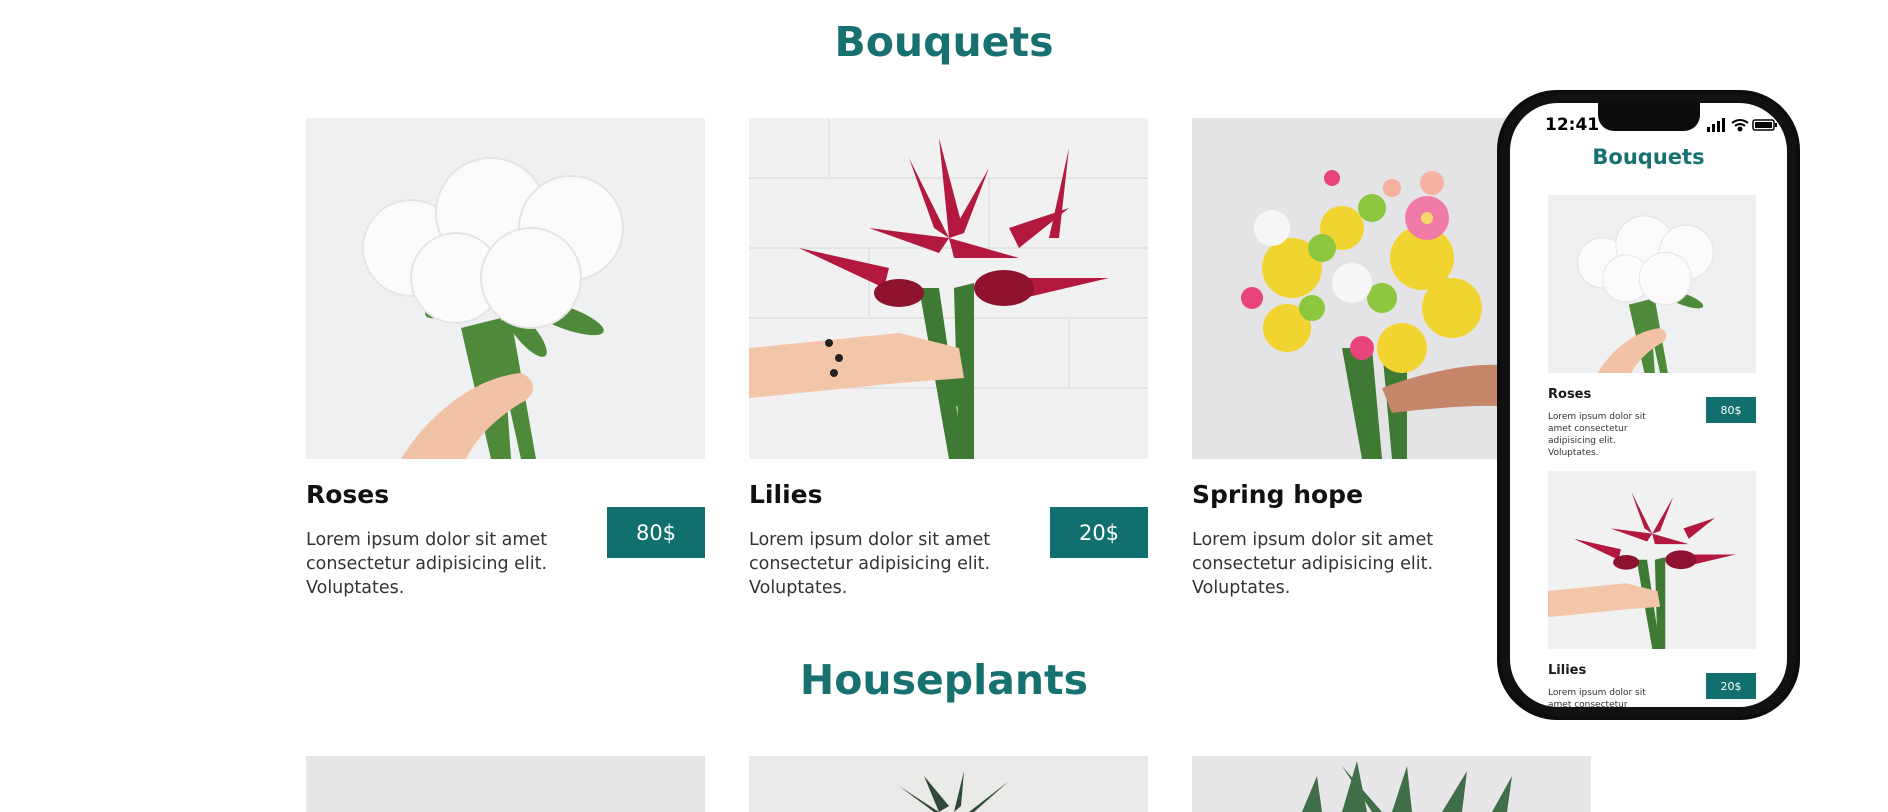 The width and height of the screenshot is (1888, 812). Describe the element at coordinates (505, 288) in the screenshot. I see `roses-photo` at that location.